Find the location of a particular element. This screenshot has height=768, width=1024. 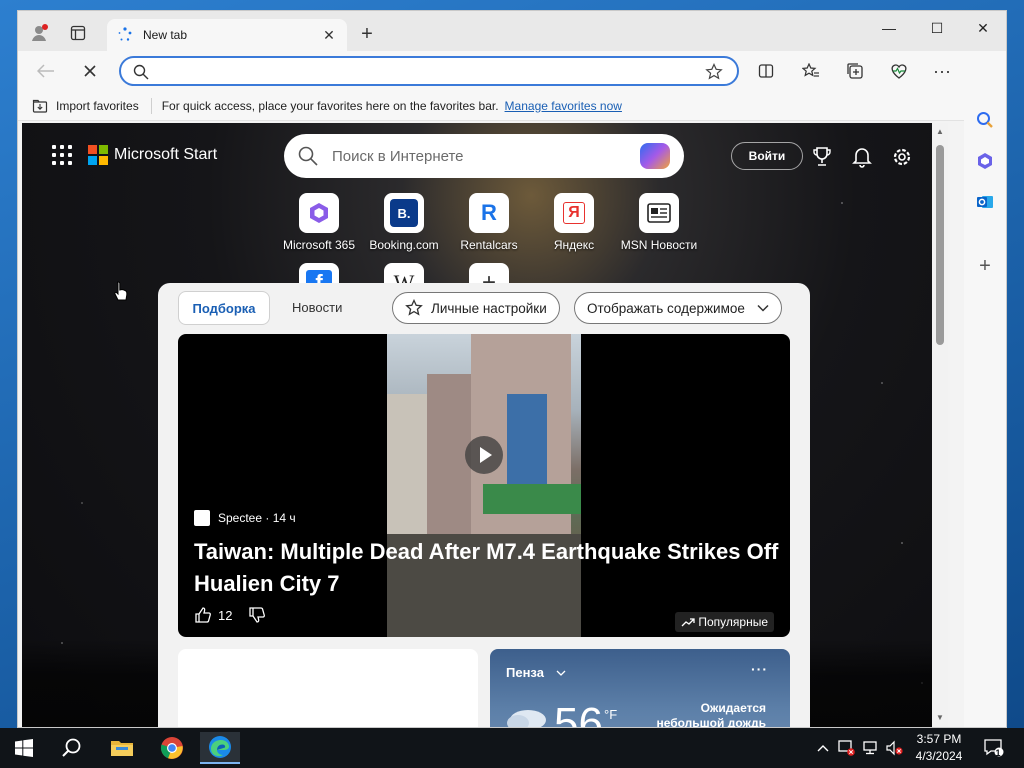

windows-logo-icon is located at coordinates (24, 748).